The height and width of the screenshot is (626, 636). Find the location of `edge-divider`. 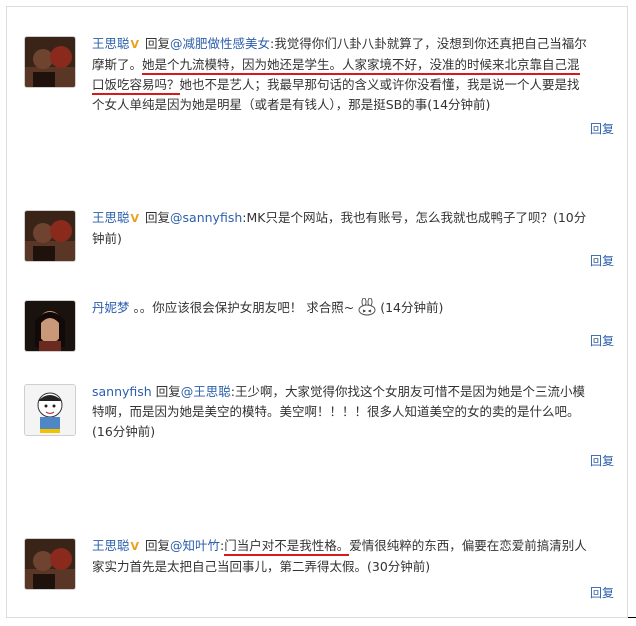

edge-divider is located at coordinates (632, 617).